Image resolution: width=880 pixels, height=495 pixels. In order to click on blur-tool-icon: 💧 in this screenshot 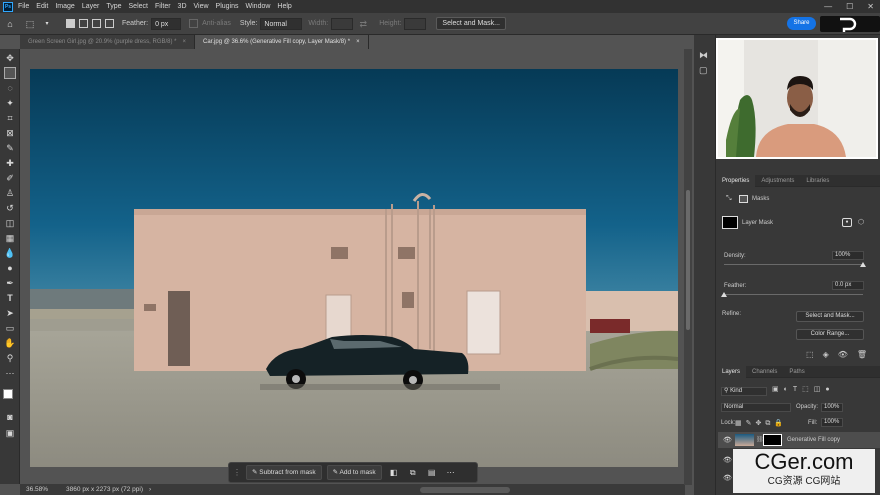, I will do `click(10, 253)`.